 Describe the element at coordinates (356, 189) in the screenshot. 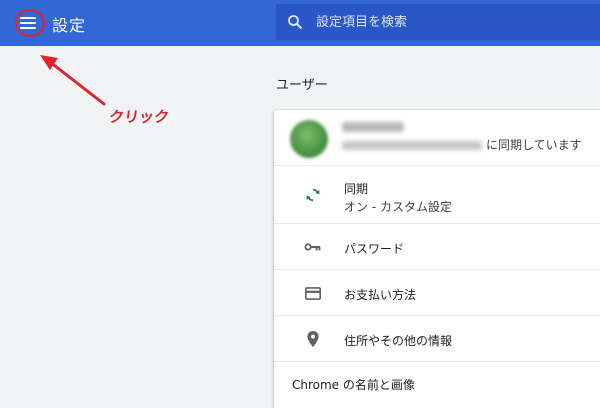

I see `settings-item-label: 同期` at that location.